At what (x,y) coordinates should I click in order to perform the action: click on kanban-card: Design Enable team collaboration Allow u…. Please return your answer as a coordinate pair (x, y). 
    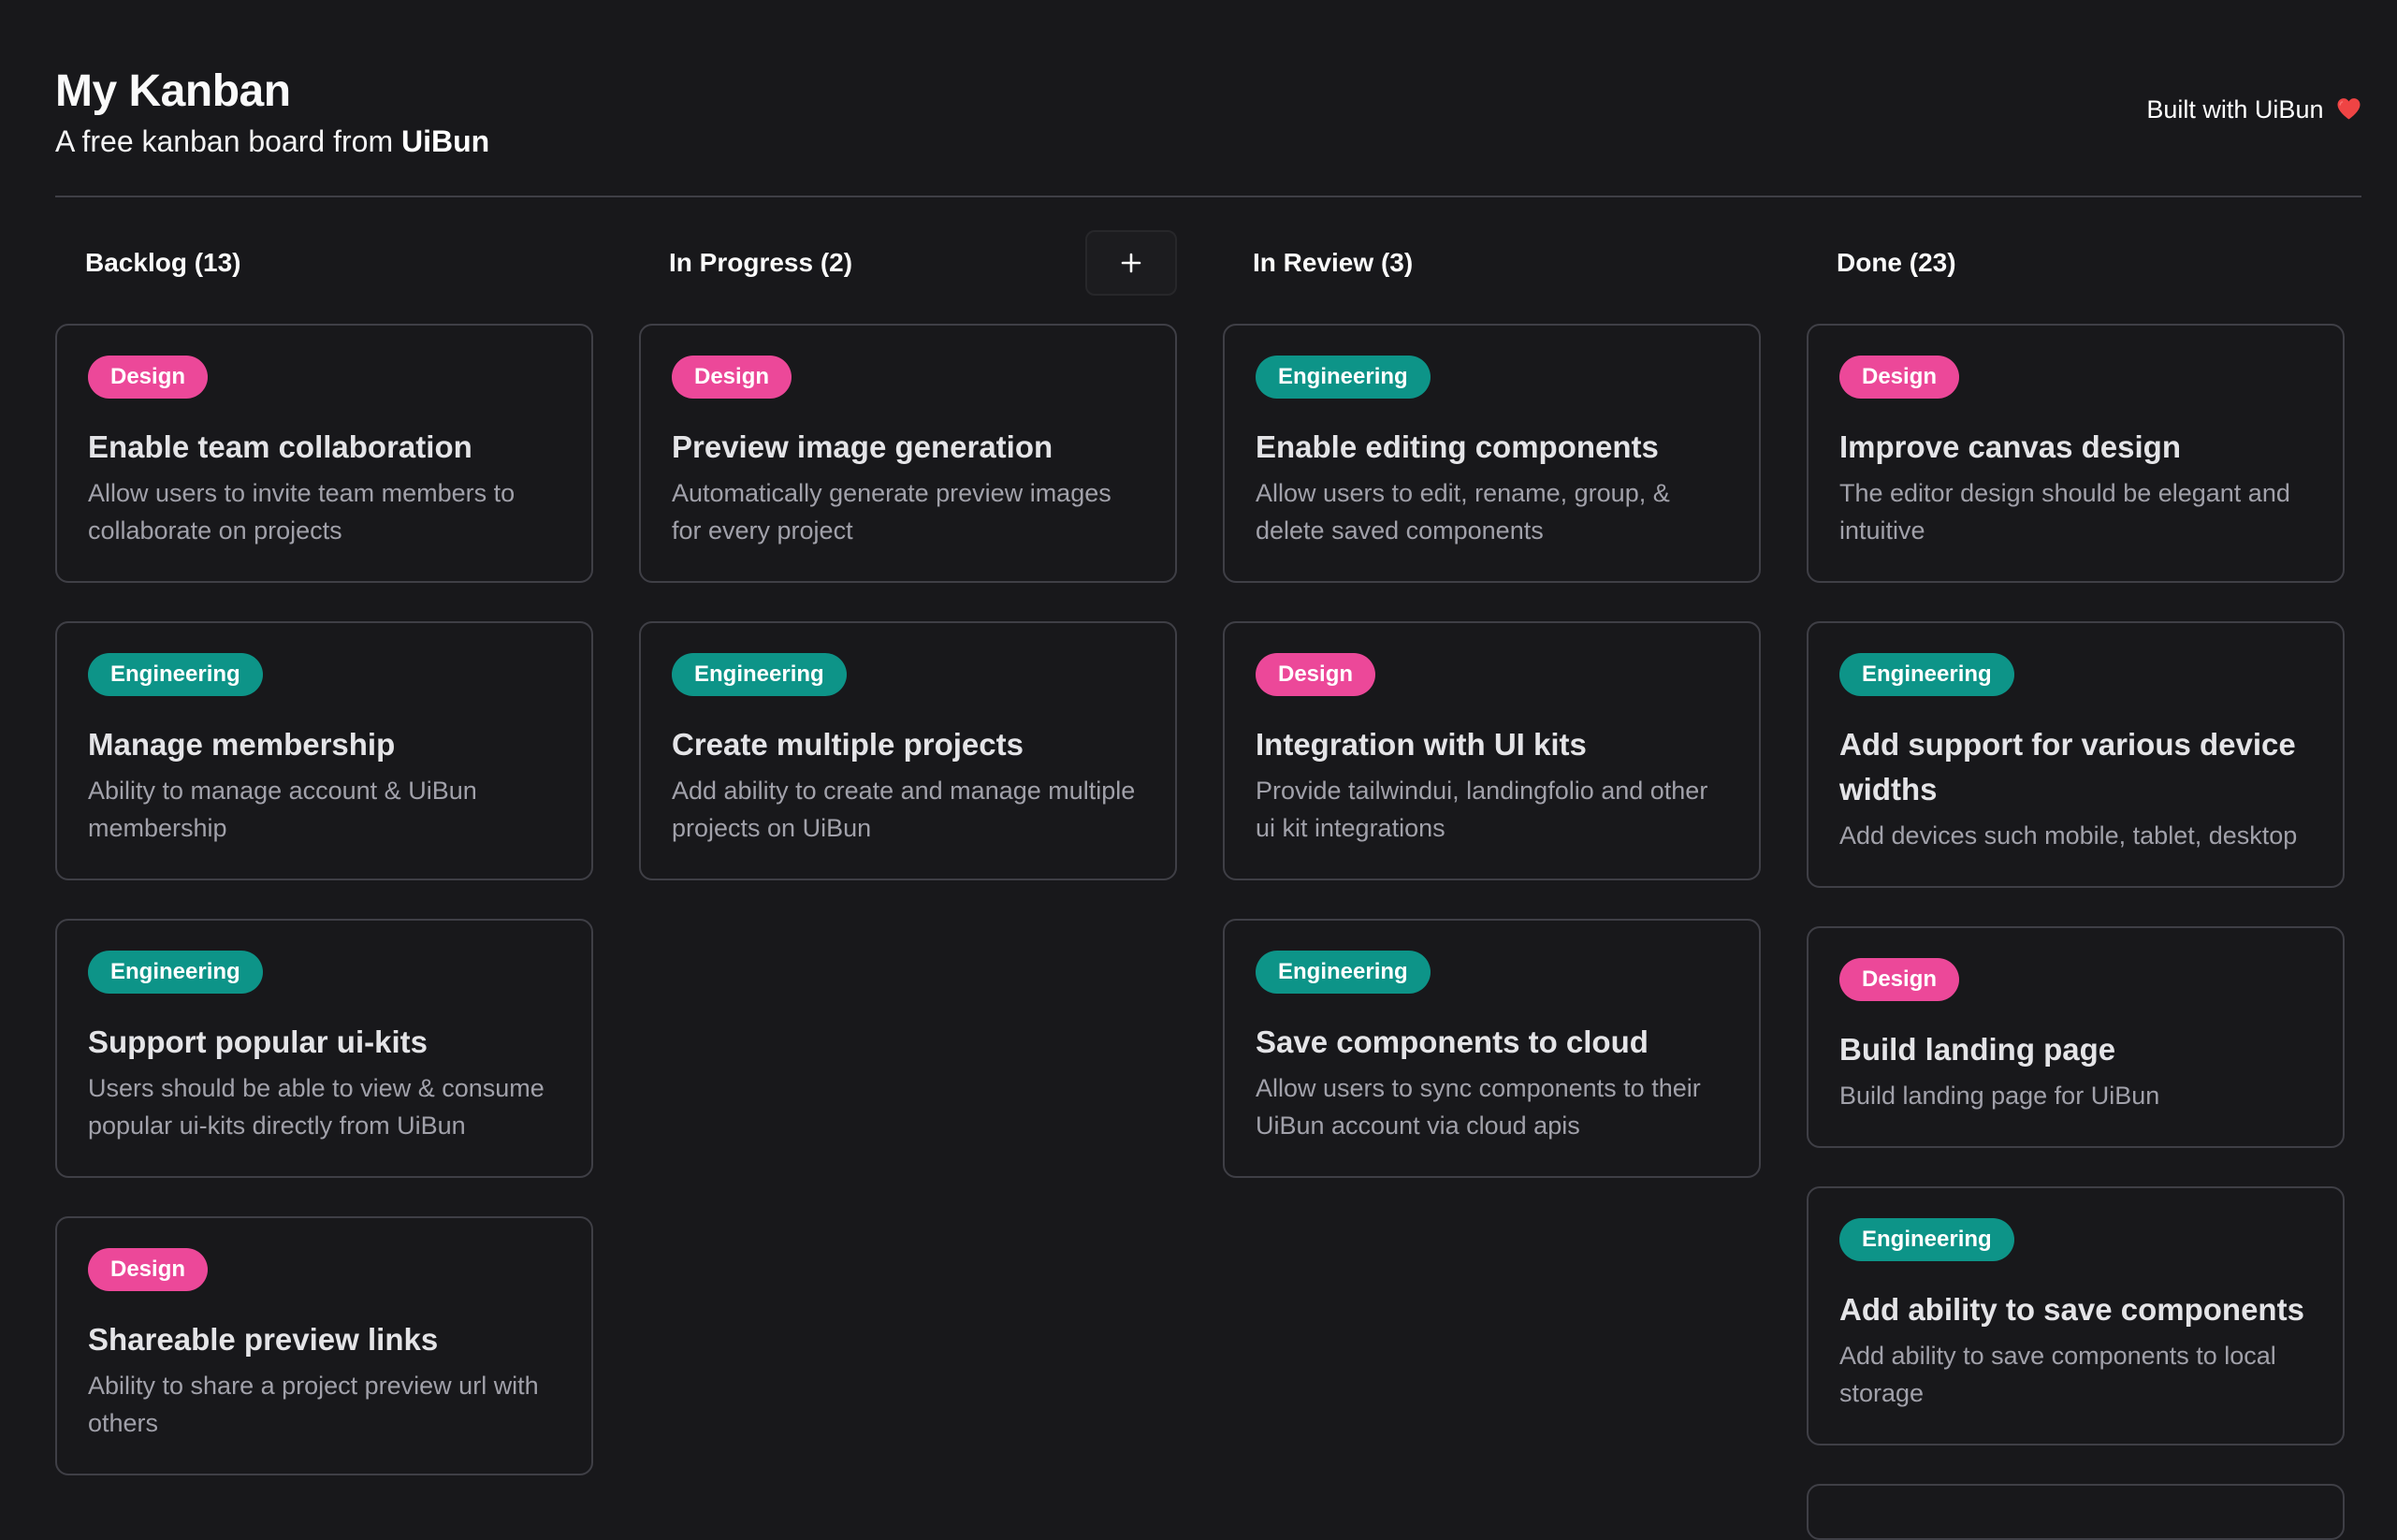
    Looking at the image, I should click on (324, 454).